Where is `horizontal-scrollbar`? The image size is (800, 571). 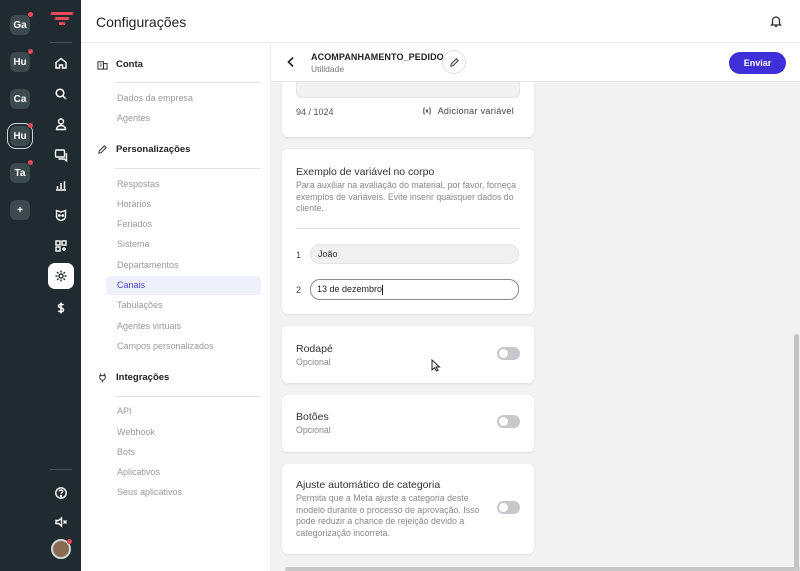
horizontal-scrollbar is located at coordinates (542, 569).